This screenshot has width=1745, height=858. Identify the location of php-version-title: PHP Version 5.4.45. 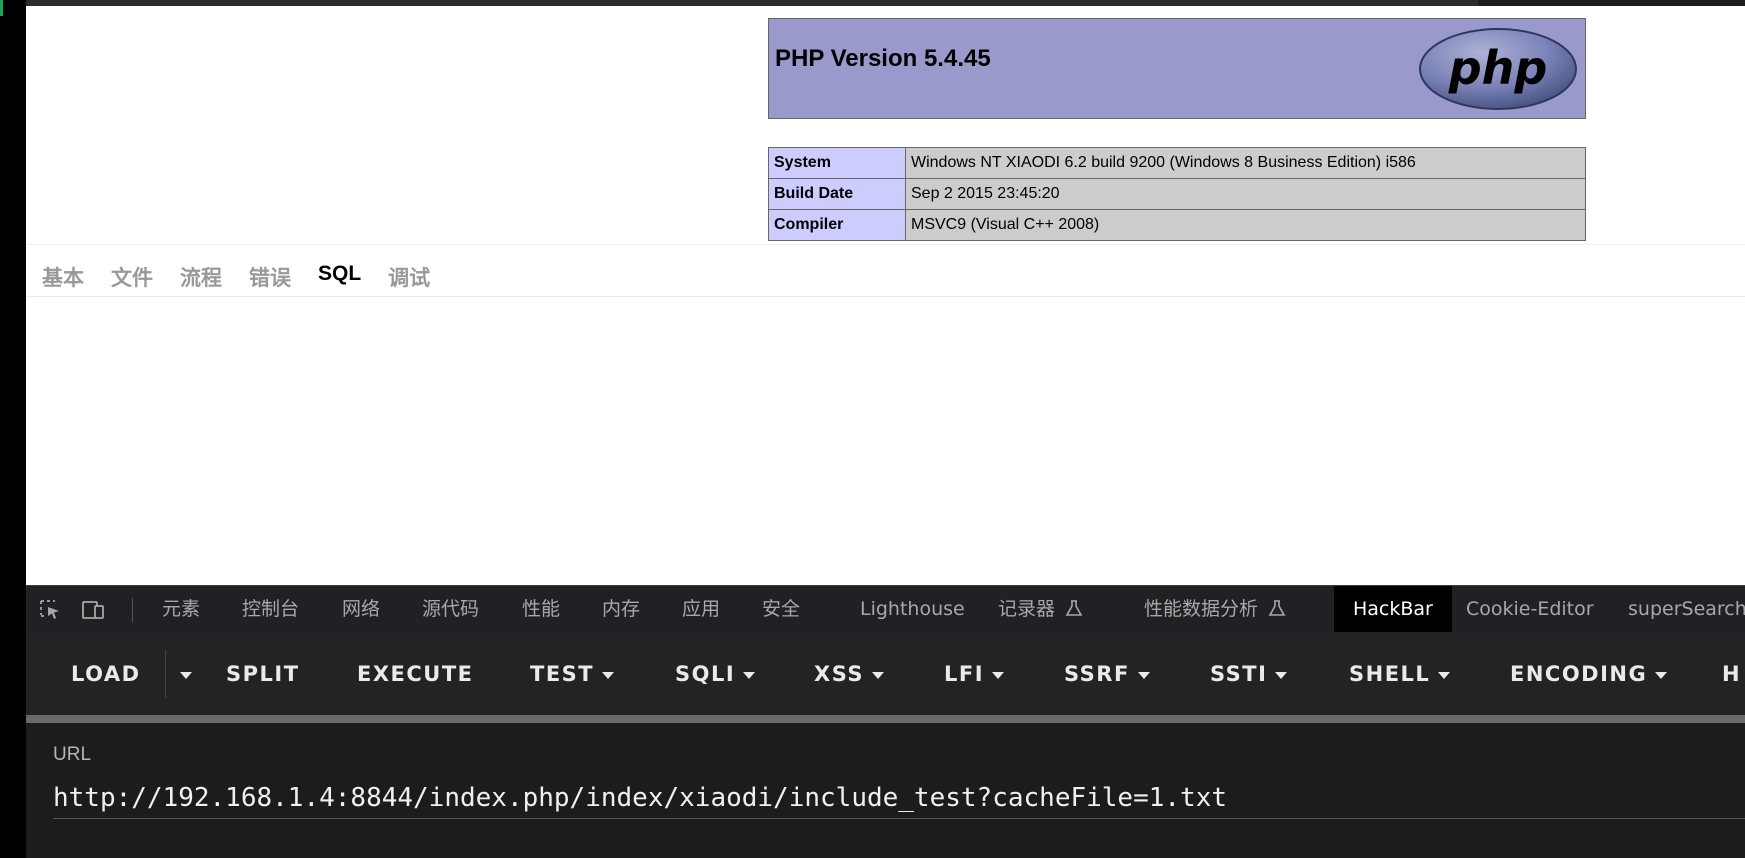
(883, 58).